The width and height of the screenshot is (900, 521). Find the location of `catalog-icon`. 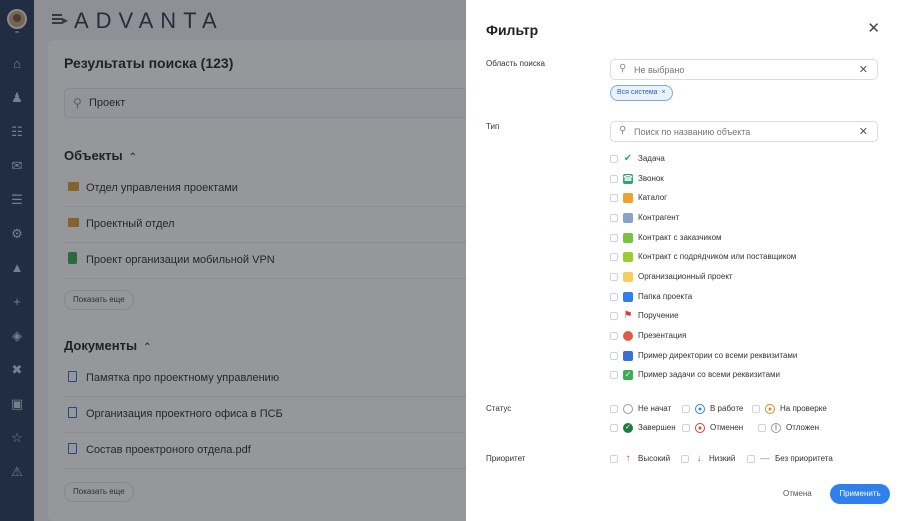

catalog-icon is located at coordinates (628, 198).